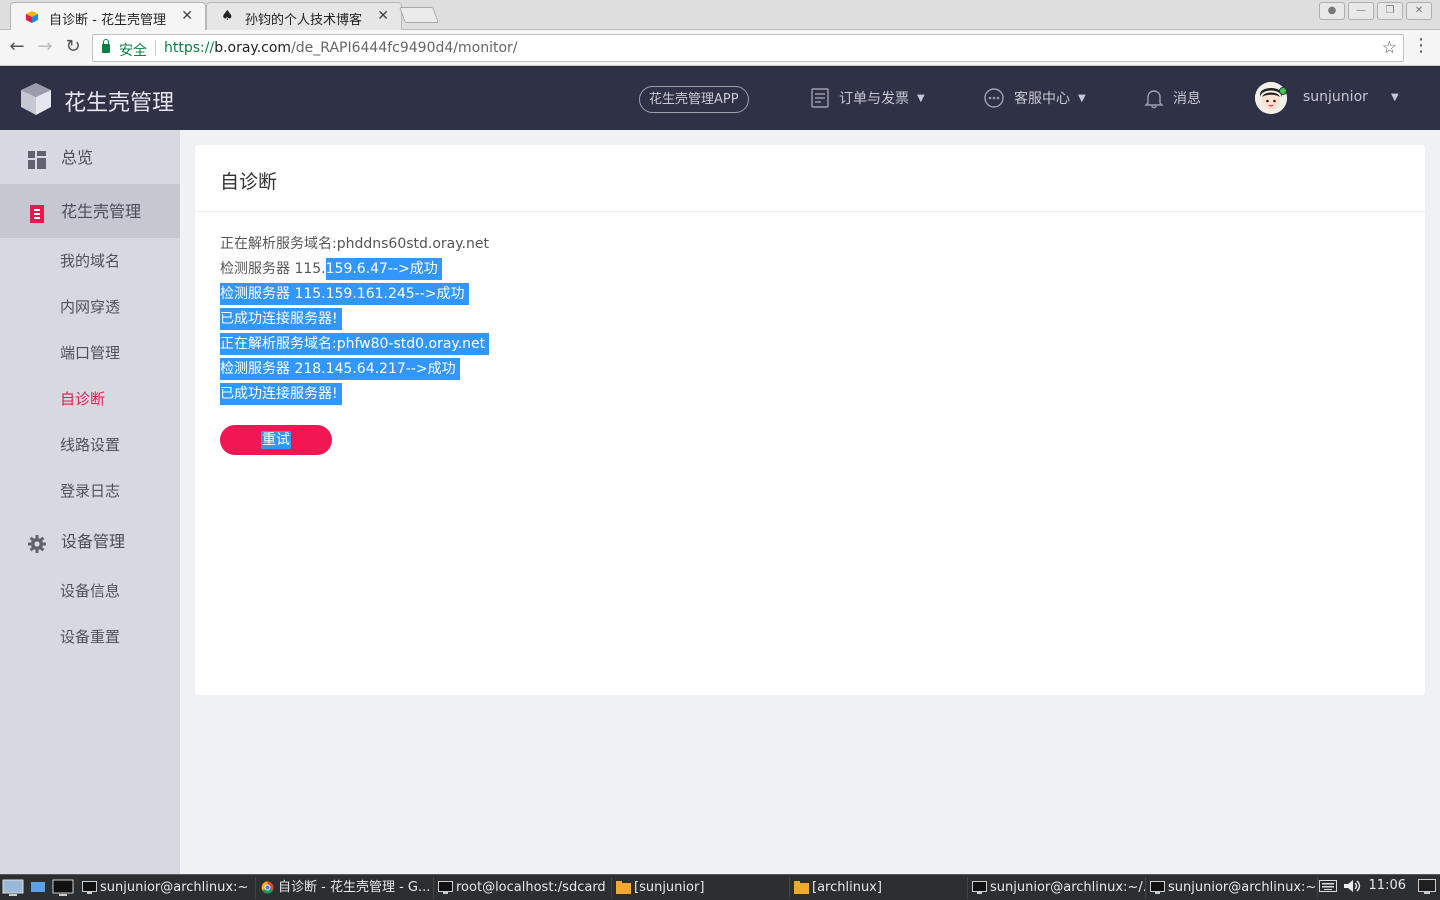 This screenshot has height=900, width=1440. What do you see at coordinates (45, 47) in the screenshot?
I see `forward-arrow-icon: →` at bounding box center [45, 47].